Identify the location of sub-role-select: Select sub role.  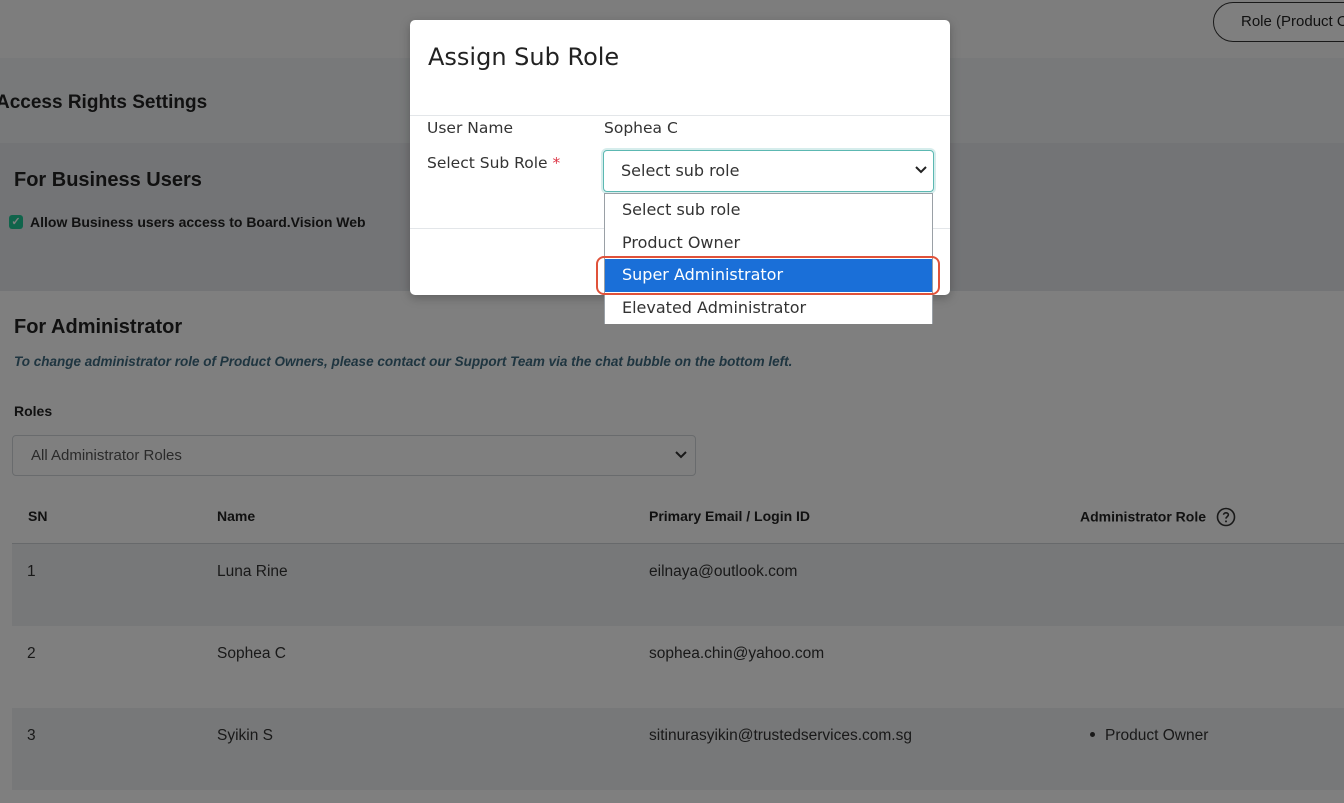
(768, 171).